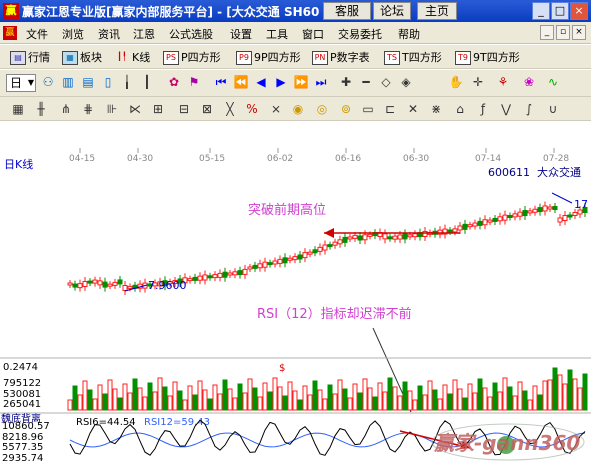 The image size is (591, 467). What do you see at coordinates (368, 109) in the screenshot?
I see `bars-icon: ▭` at bounding box center [368, 109].